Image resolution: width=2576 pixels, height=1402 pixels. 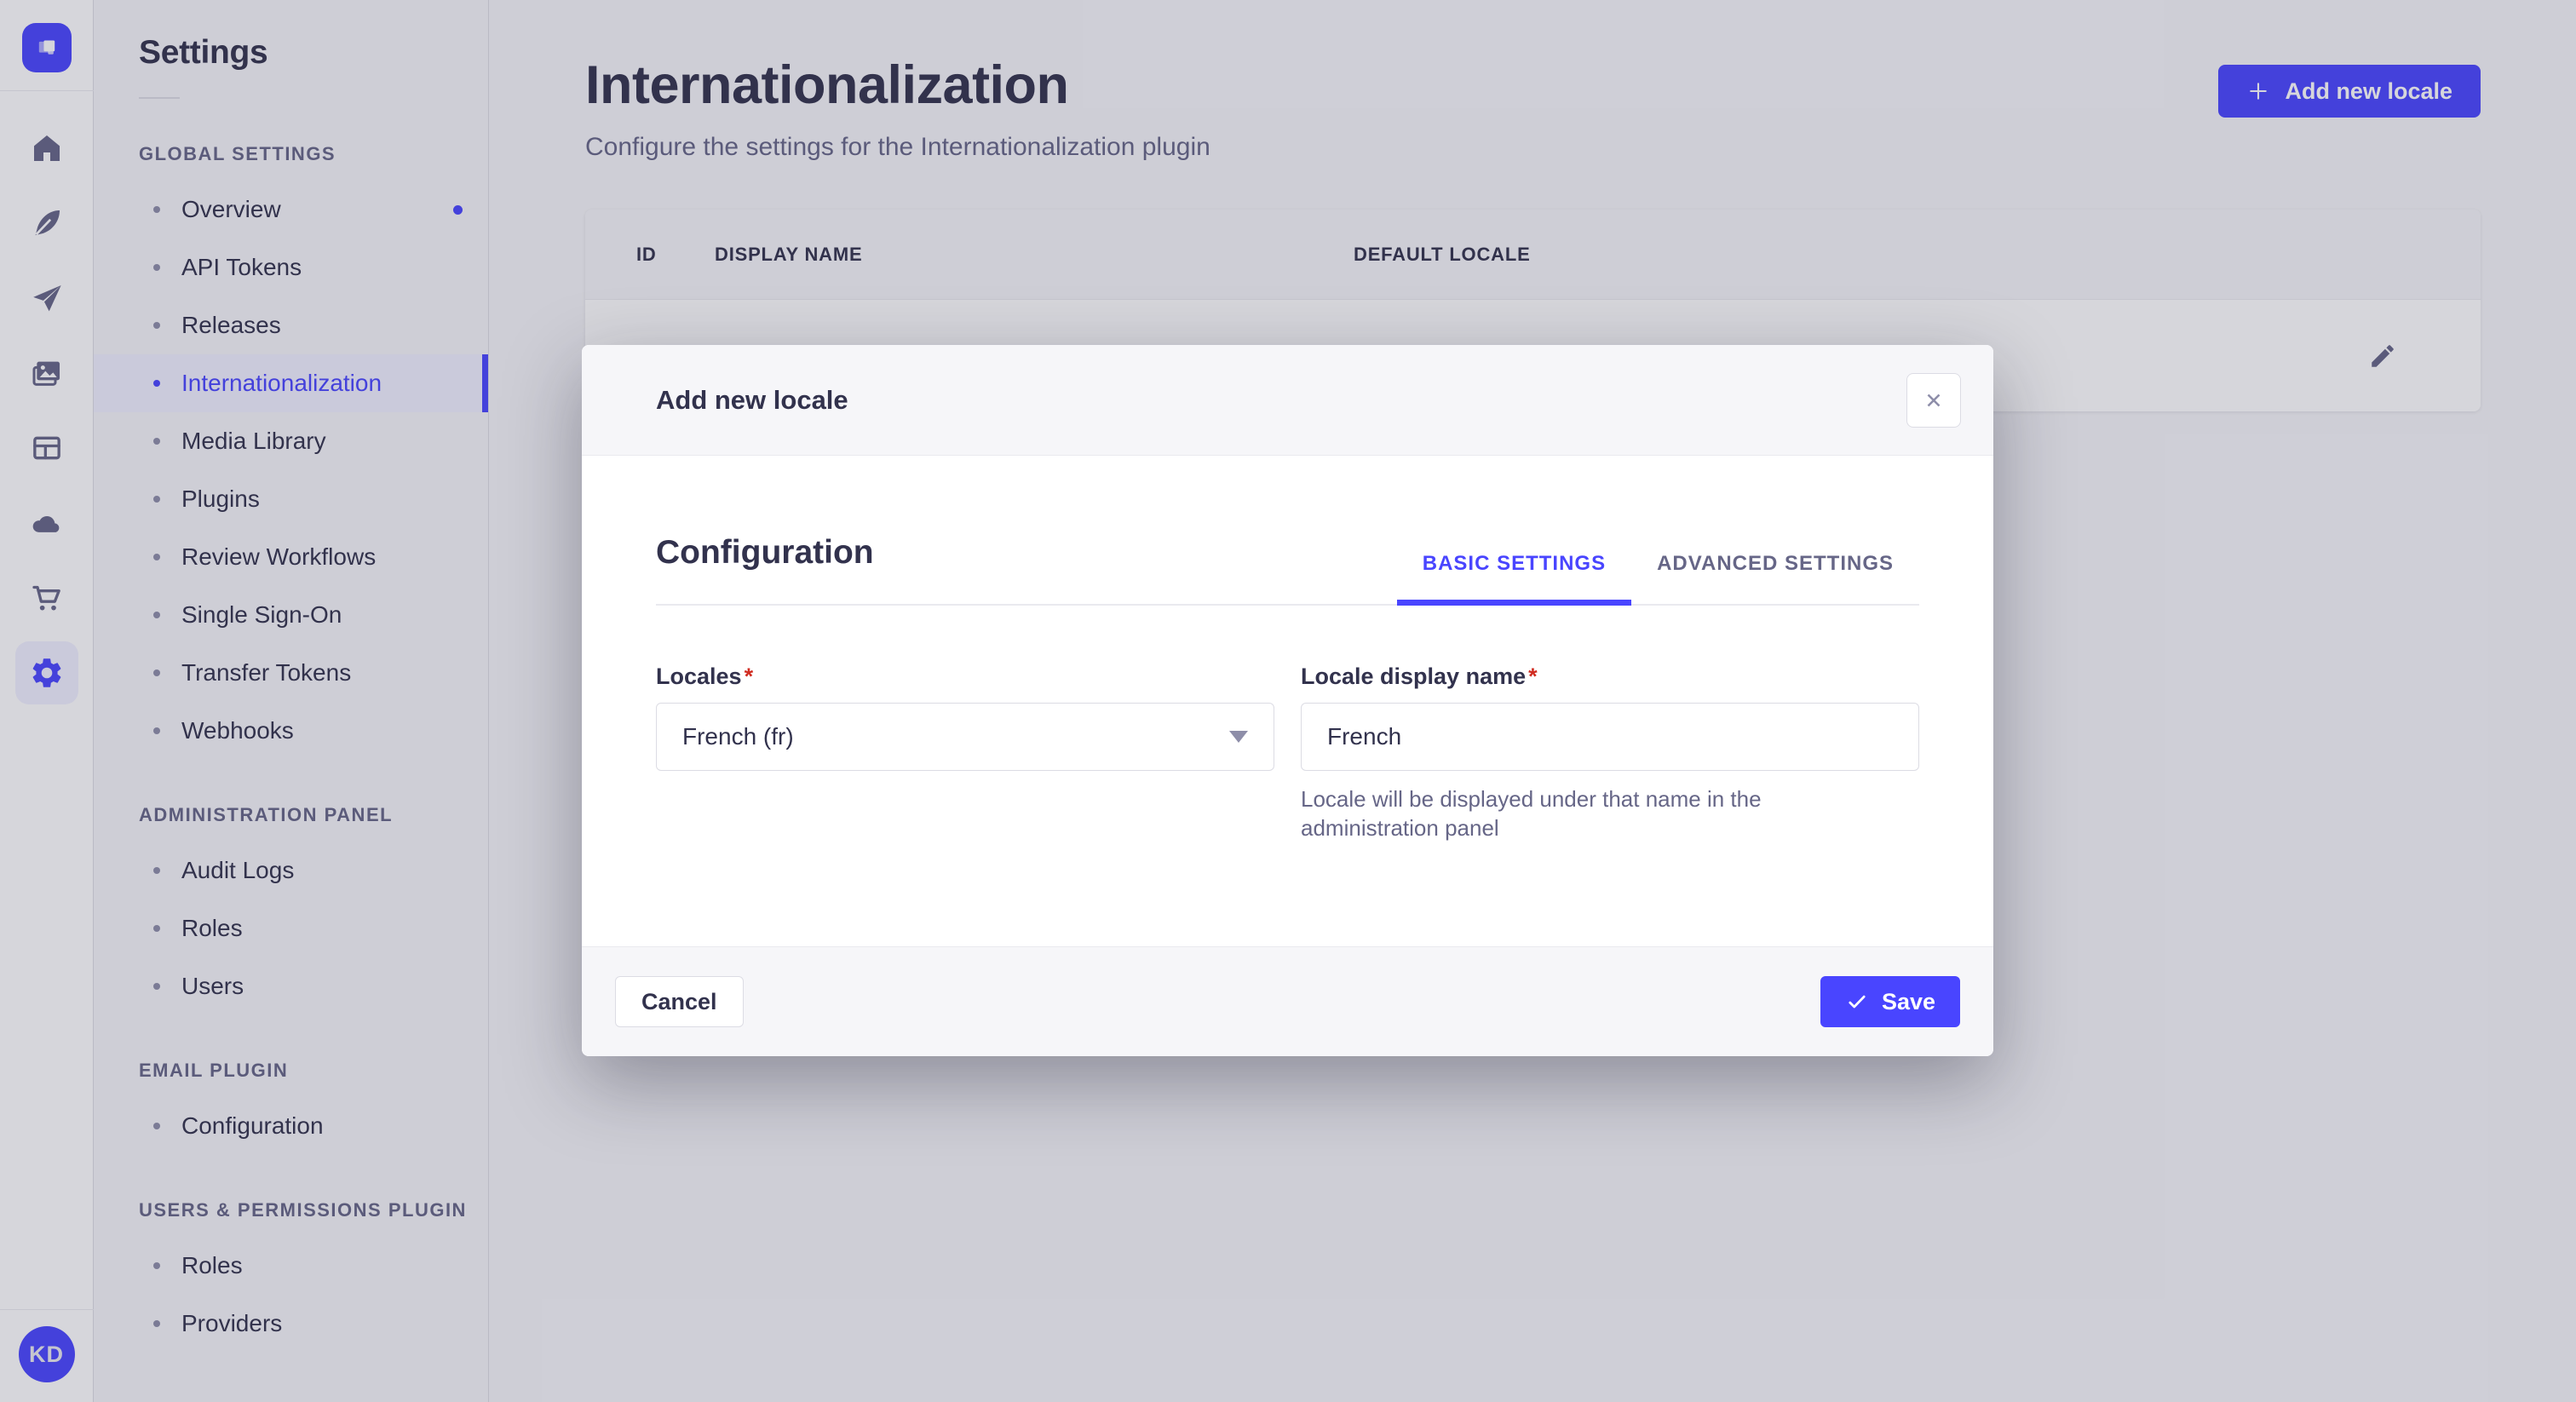 I want to click on modal-header: Add new locale, so click(x=1287, y=400).